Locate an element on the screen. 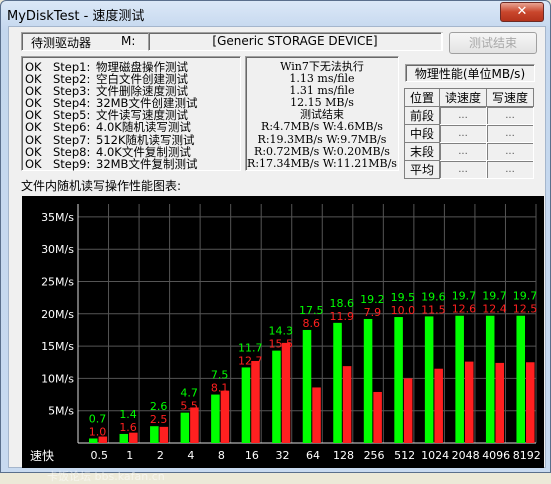 The width and height of the screenshot is (551, 484). data-label-series-2: 8.1 is located at coordinates (220, 388).